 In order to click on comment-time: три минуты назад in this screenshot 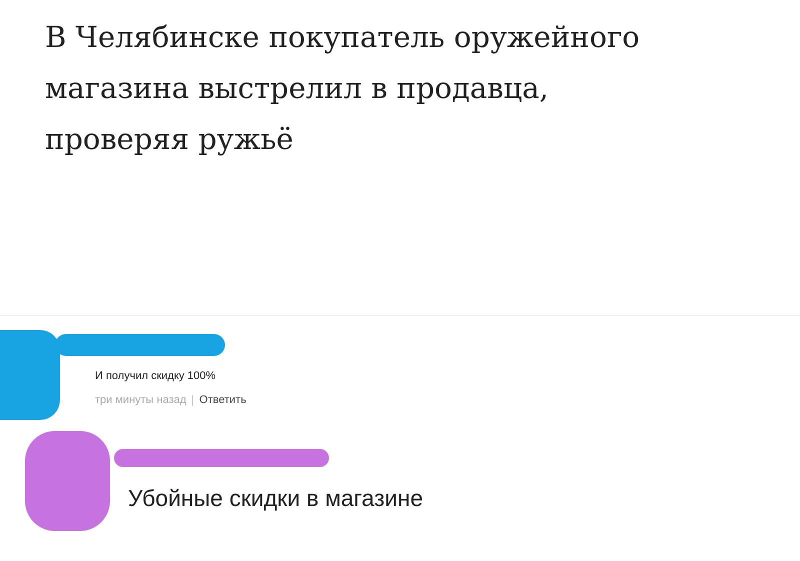, I will do `click(140, 400)`.